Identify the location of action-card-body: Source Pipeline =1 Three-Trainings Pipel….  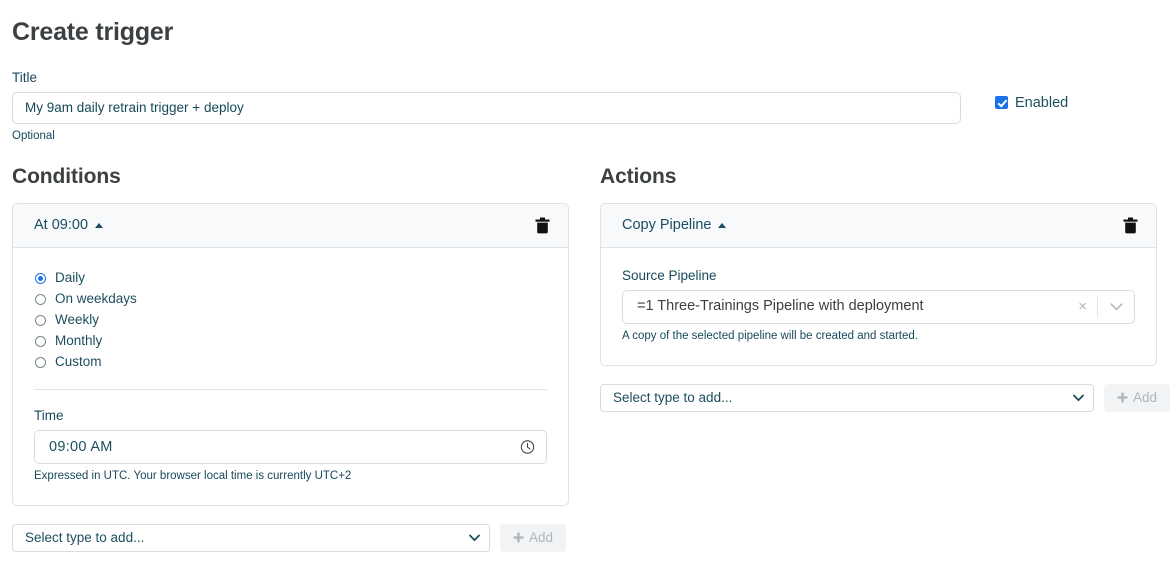
(878, 306).